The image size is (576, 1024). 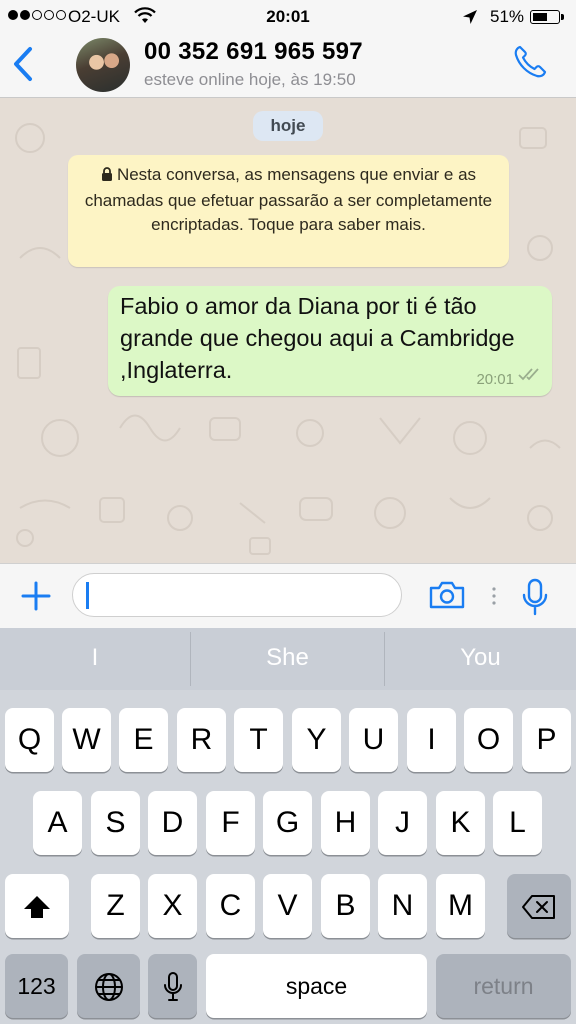 I want to click on attach-button, so click(x=36, y=598).